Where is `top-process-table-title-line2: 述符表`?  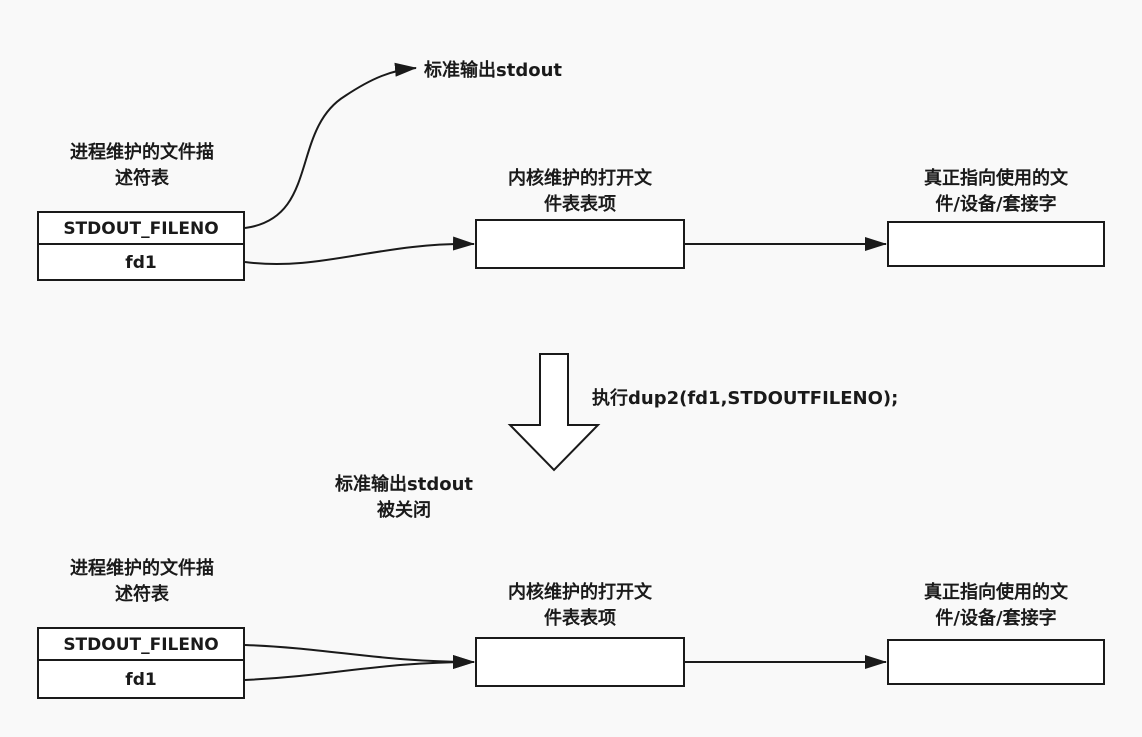 top-process-table-title-line2: 述符表 is located at coordinates (142, 178).